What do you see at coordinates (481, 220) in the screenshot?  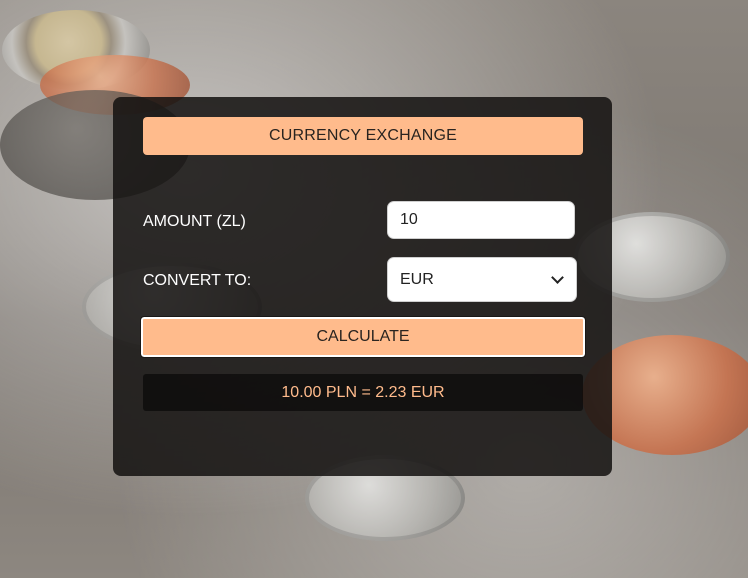 I see `amount-input` at bounding box center [481, 220].